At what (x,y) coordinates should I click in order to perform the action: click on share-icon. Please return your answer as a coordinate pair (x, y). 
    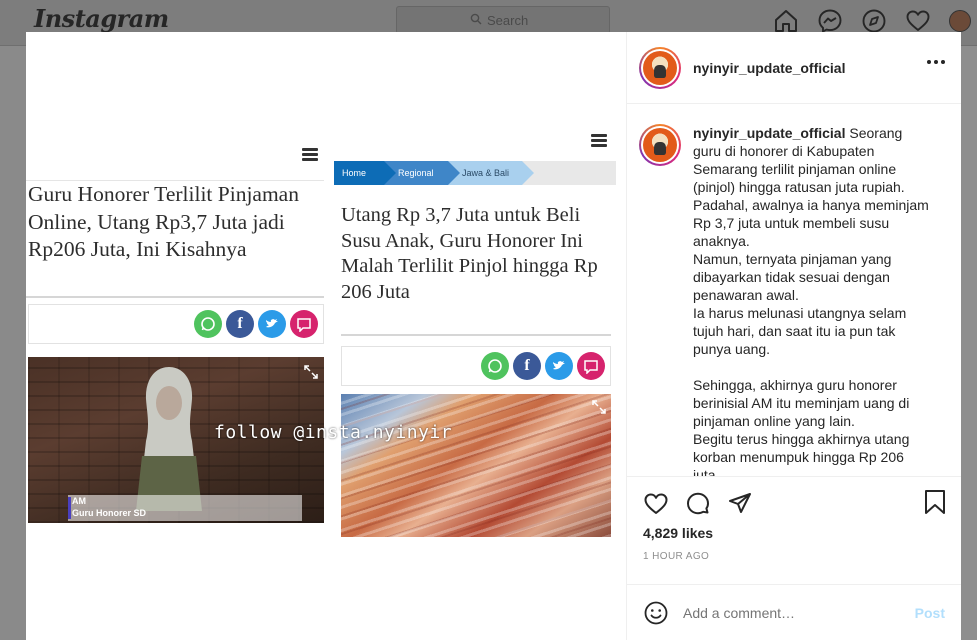
    Looking at the image, I should click on (740, 504).